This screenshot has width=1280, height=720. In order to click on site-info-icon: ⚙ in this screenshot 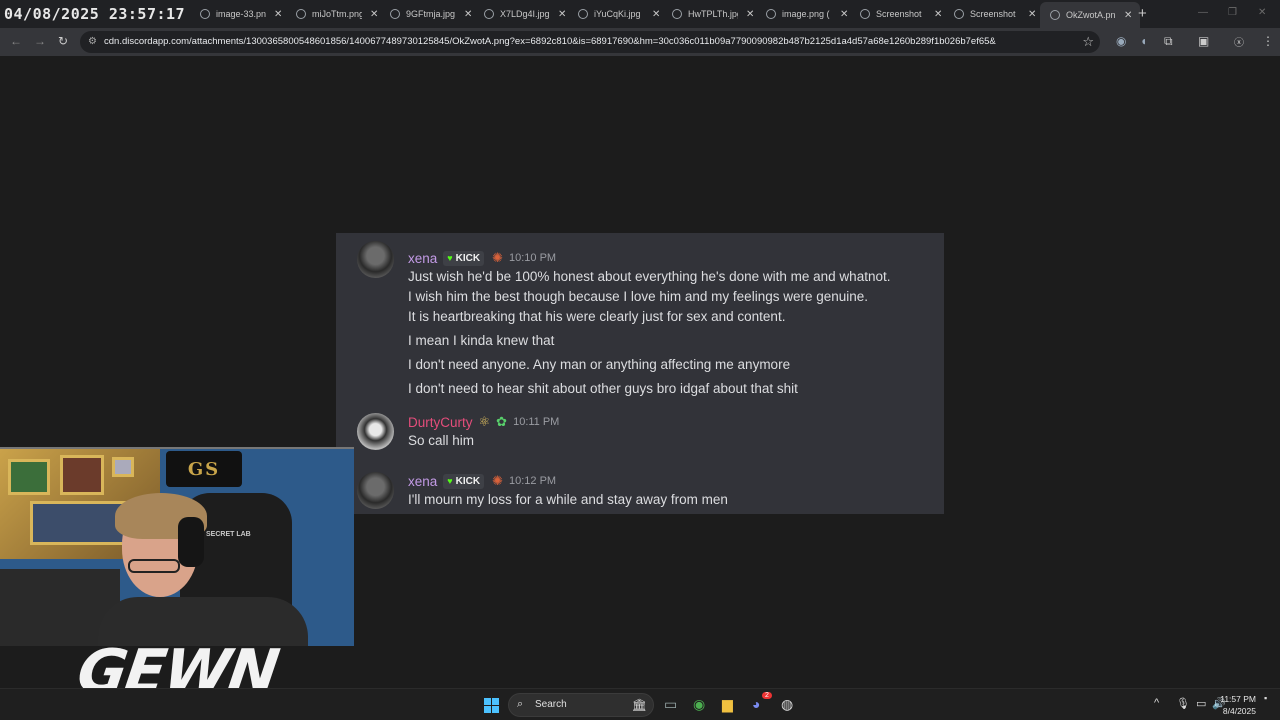, I will do `click(92, 41)`.